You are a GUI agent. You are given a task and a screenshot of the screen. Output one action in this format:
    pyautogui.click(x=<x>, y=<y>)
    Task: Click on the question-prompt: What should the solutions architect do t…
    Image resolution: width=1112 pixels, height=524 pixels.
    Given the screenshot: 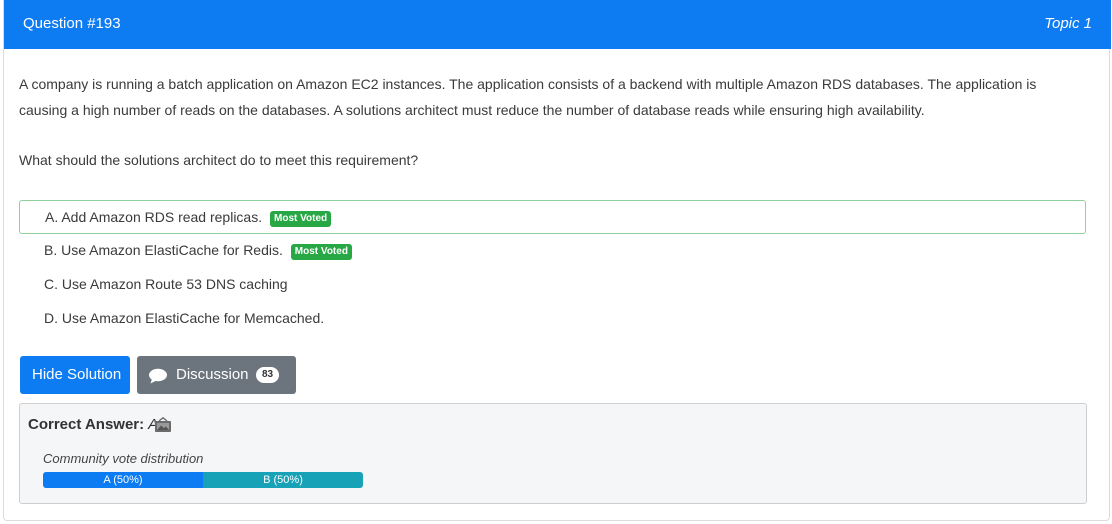 What is the action you would take?
    pyautogui.click(x=219, y=160)
    